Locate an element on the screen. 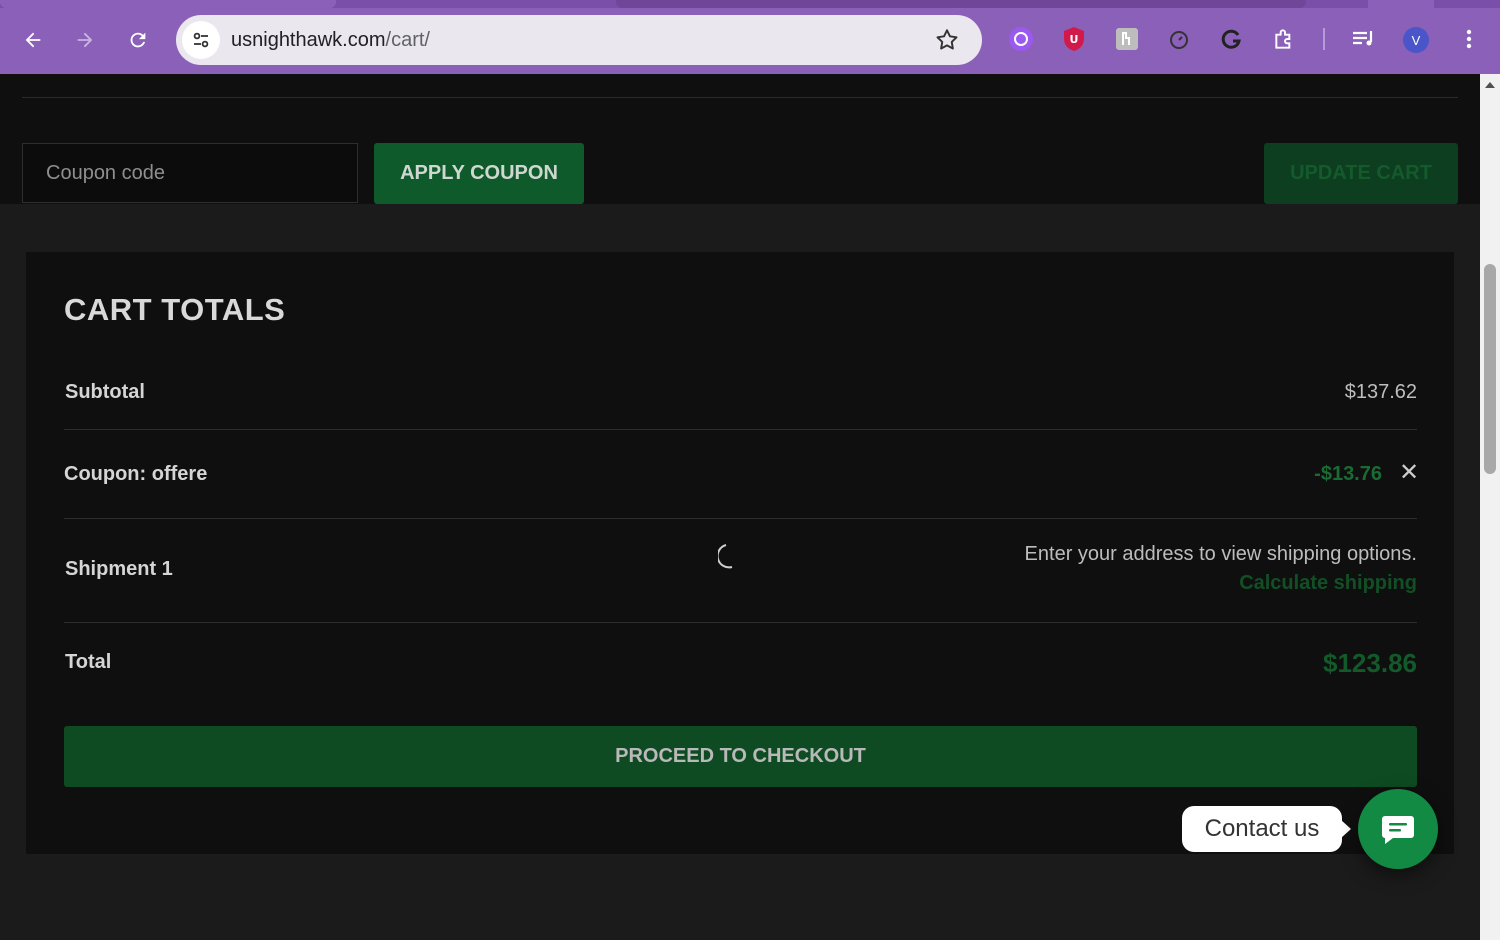 The width and height of the screenshot is (1500, 940). reload-button is located at coordinates (138, 40).